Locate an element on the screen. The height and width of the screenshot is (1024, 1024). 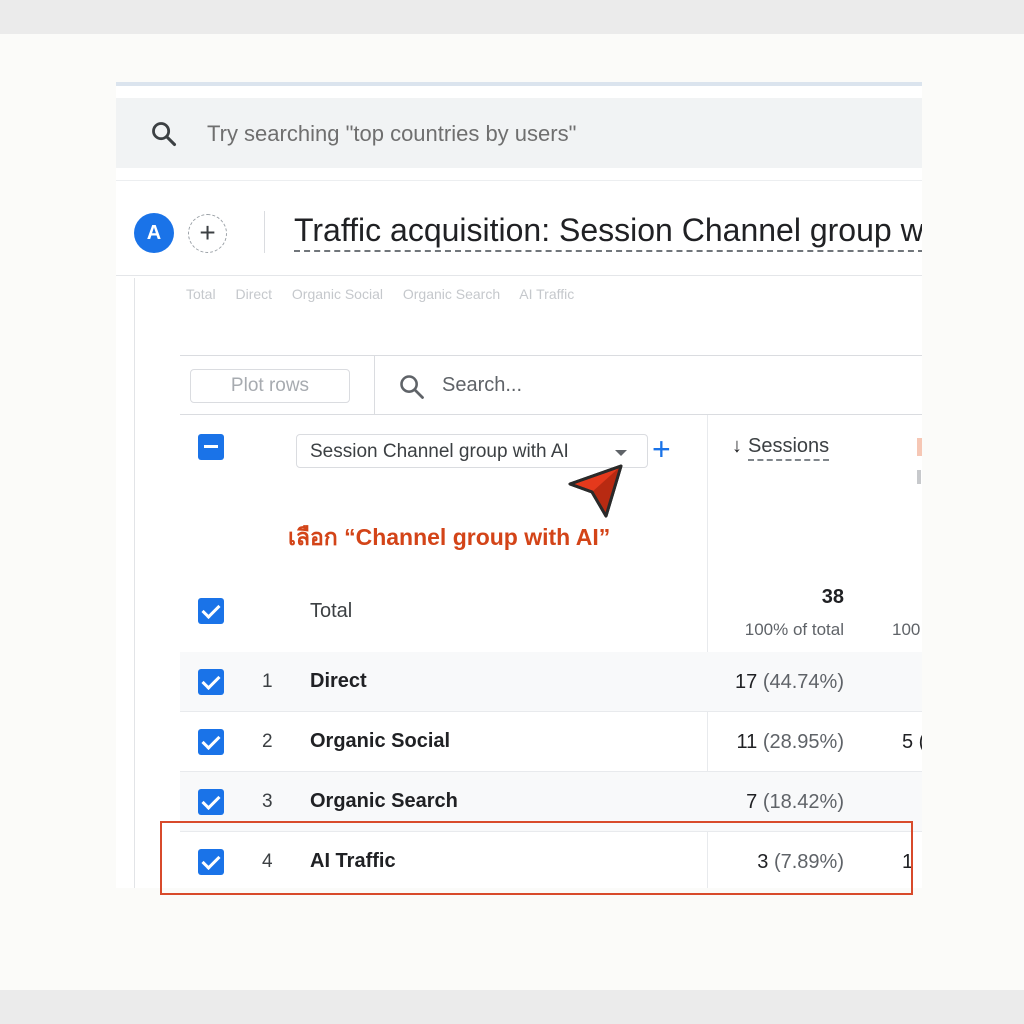
row-rank: 2 is located at coordinates (267, 741).